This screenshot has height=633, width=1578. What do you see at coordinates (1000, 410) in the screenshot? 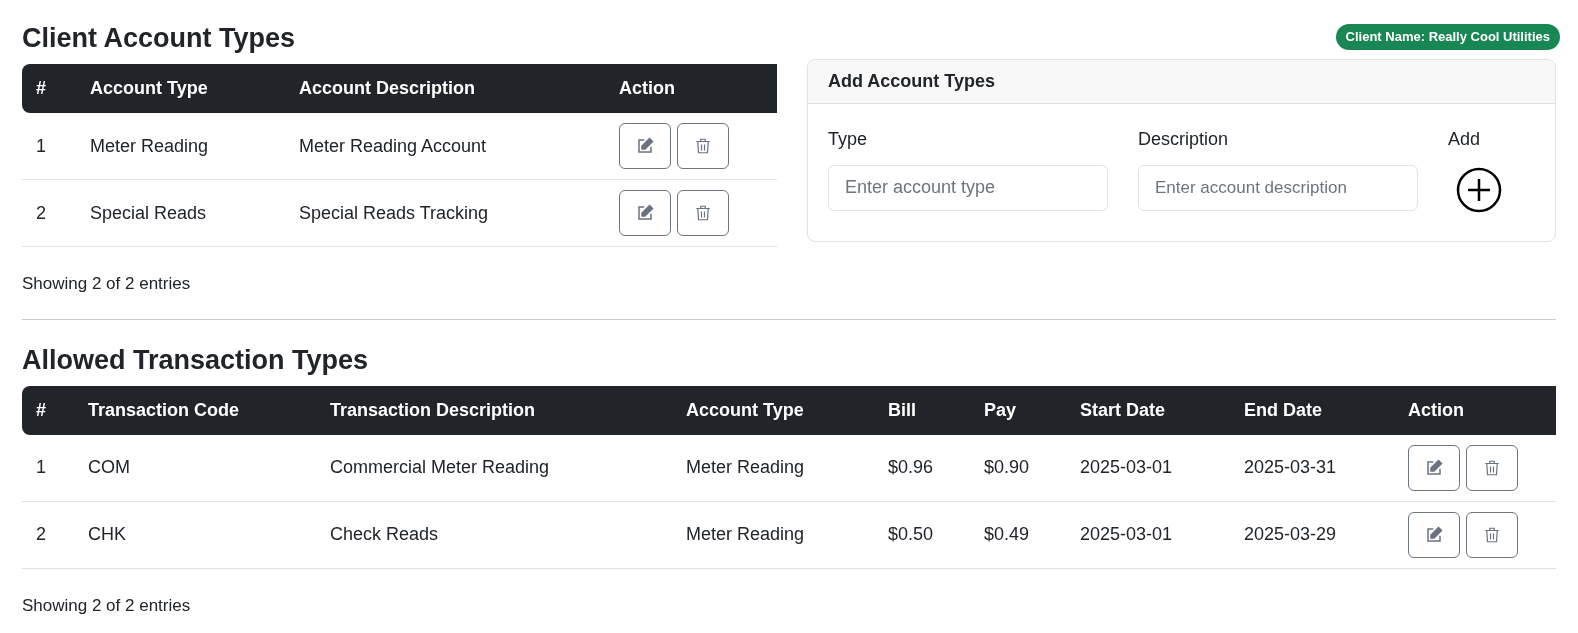
I see `column-header: Pay` at bounding box center [1000, 410].